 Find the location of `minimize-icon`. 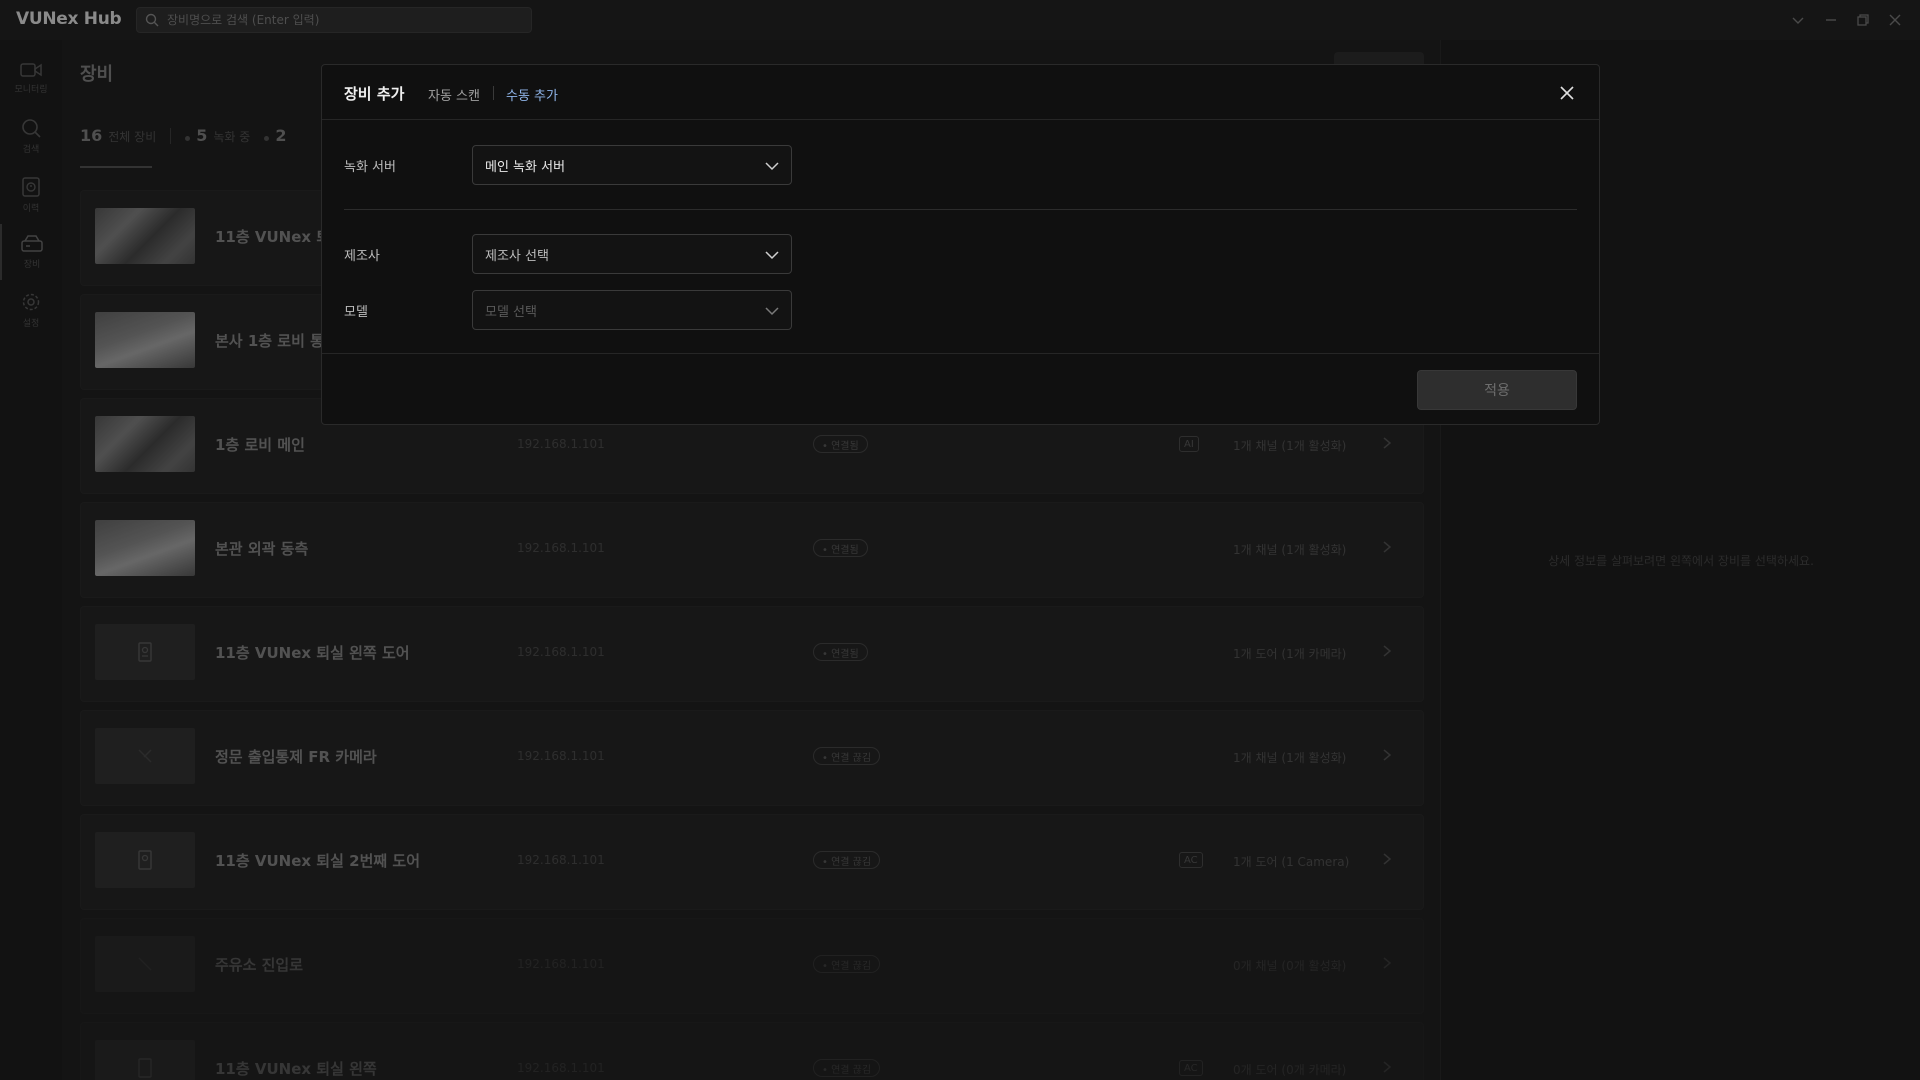

minimize-icon is located at coordinates (1831, 20).